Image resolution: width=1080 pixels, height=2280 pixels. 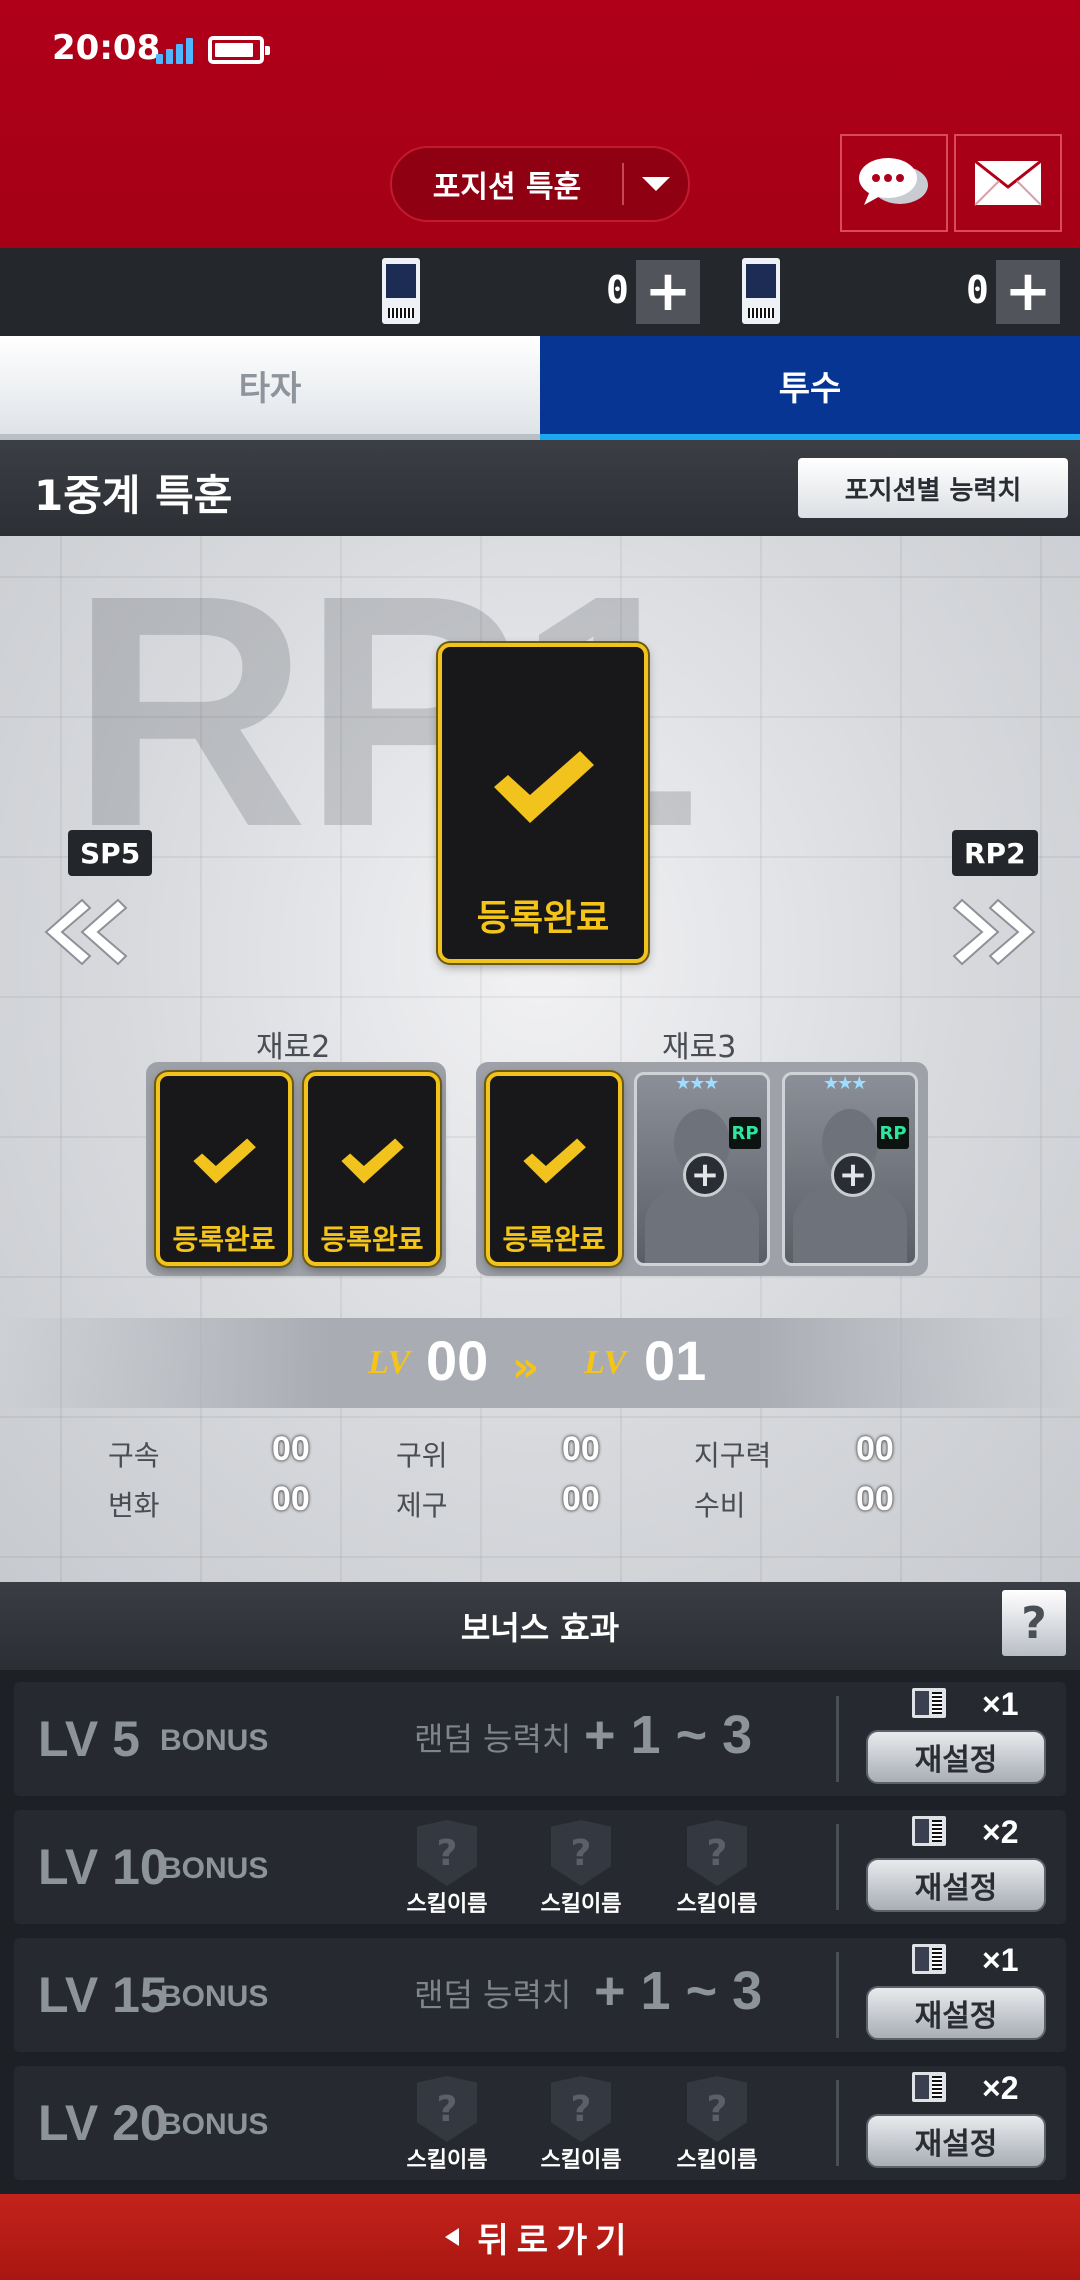 I want to click on bonus-row: LV 15 BONUS 랜덤 능력치 + 1 ~ 3 ×1 재설정, so click(x=540, y=1995).